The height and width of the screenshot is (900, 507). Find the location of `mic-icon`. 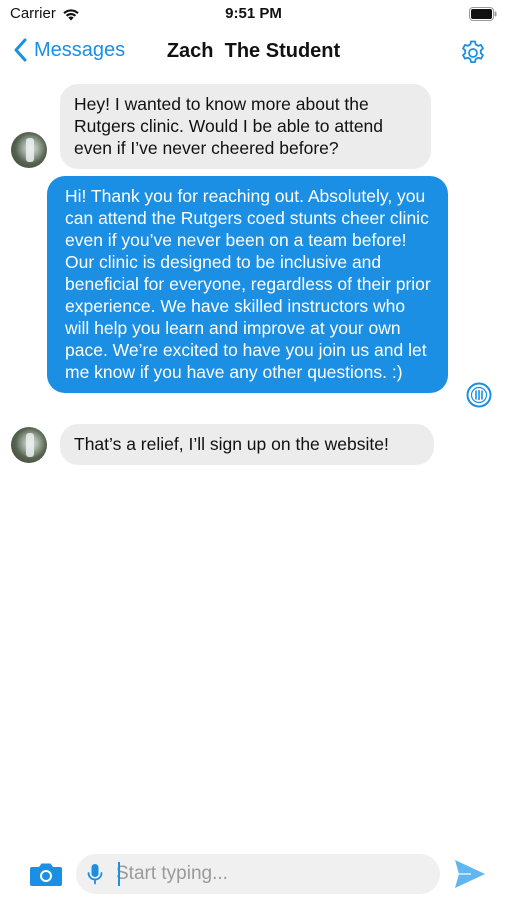

mic-icon is located at coordinates (95, 874).